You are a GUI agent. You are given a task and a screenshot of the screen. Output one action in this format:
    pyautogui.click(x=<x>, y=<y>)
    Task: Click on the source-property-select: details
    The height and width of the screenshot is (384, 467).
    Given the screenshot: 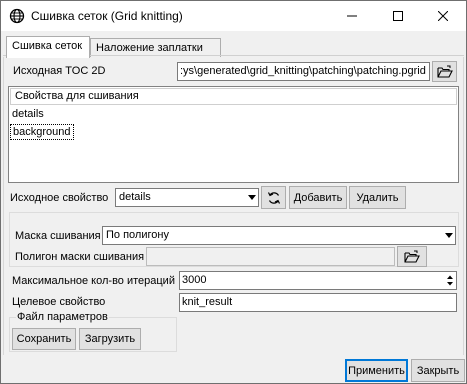 What is the action you would take?
    pyautogui.click(x=187, y=197)
    